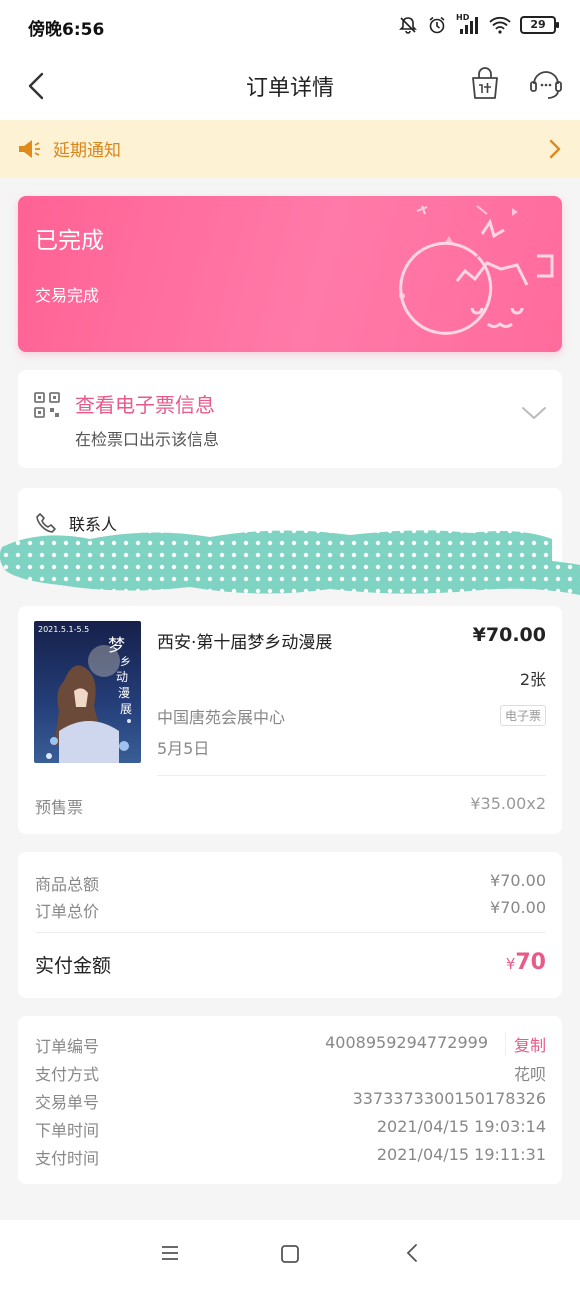 Image resolution: width=580 pixels, height=1289 pixels. I want to click on home-icon, so click(290, 1254).